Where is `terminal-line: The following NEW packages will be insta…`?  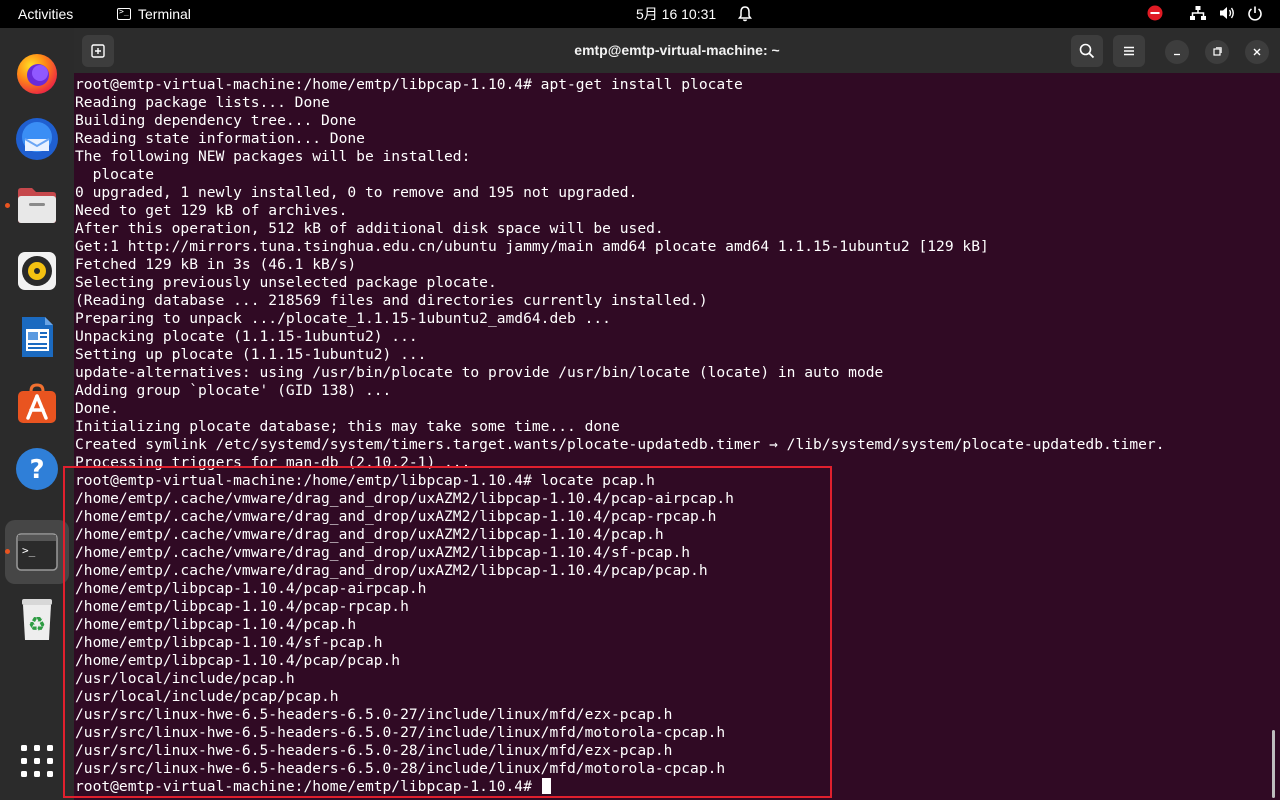
terminal-line: The following NEW packages will be insta… is located at coordinates (273, 156).